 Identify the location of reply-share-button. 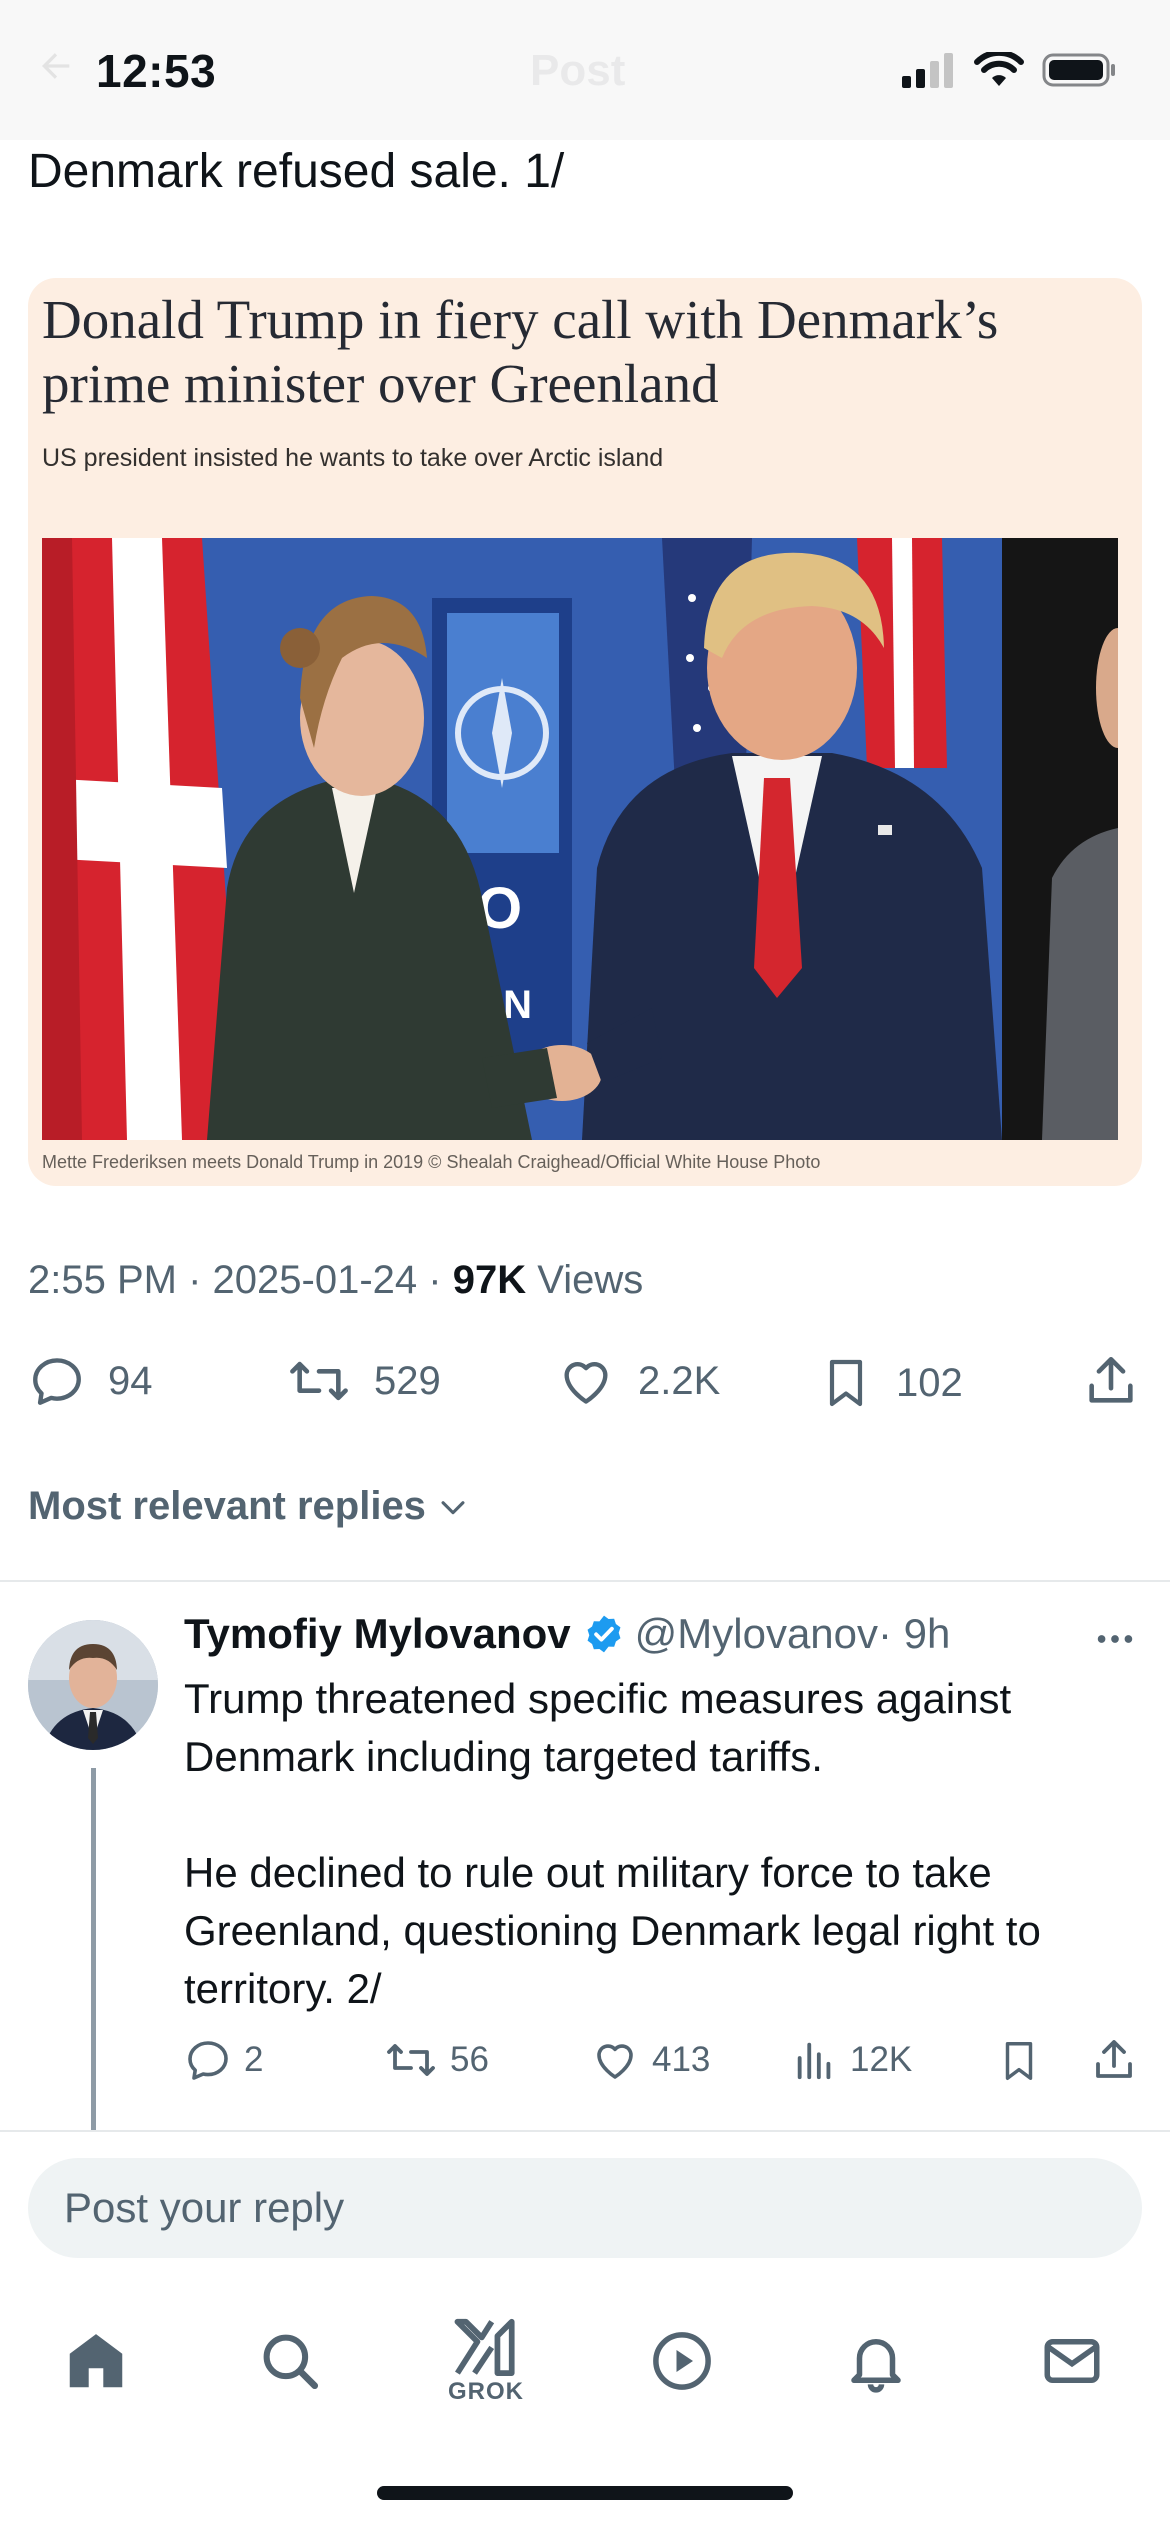
(1114, 2060).